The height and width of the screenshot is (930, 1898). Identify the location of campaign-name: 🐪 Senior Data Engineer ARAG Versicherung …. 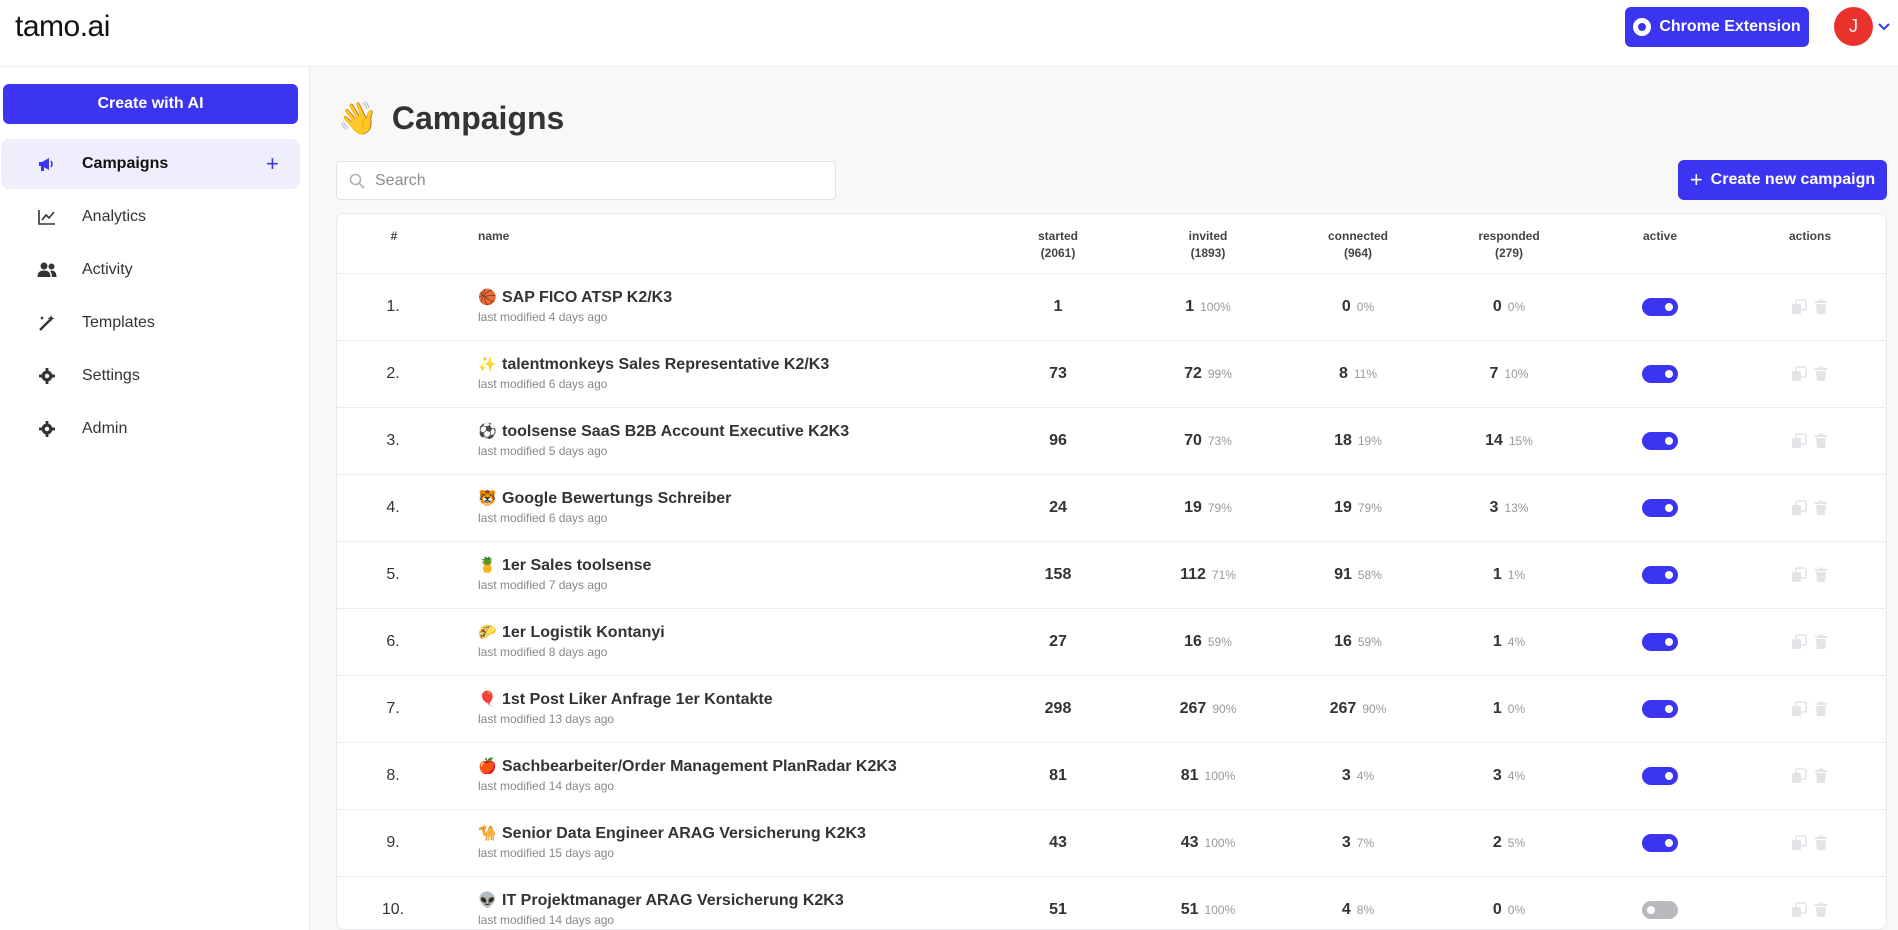
(672, 833).